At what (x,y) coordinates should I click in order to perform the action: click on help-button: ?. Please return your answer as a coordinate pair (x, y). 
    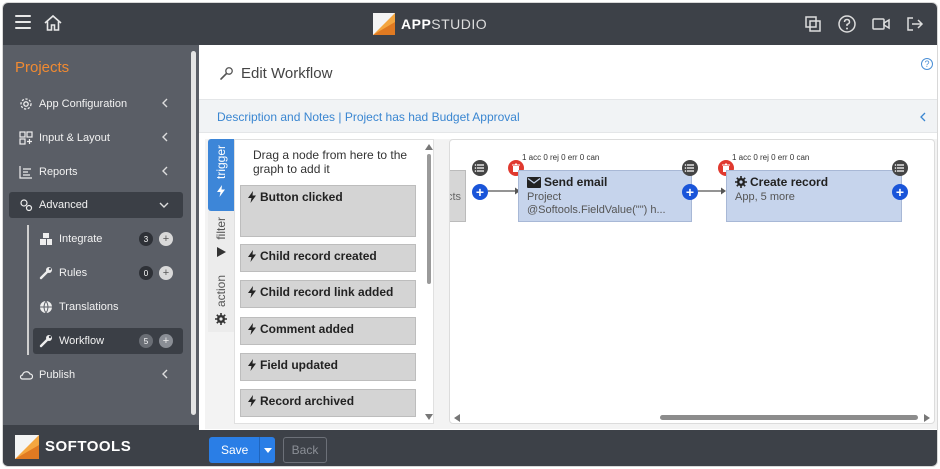
    Looking at the image, I should click on (927, 64).